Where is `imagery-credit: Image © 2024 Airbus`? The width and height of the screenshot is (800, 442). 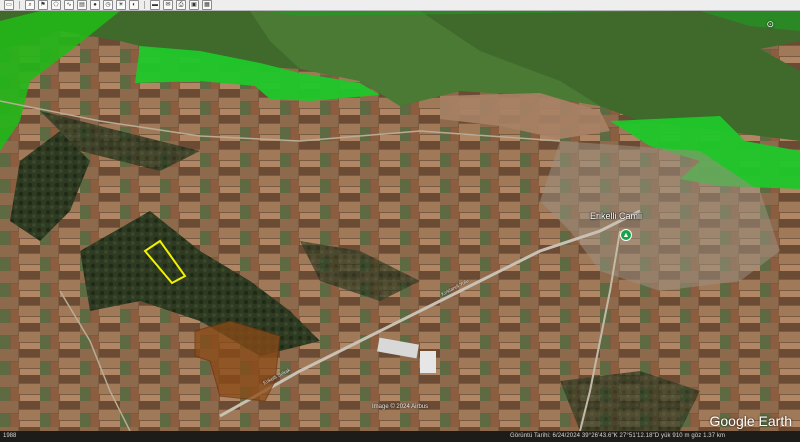 imagery-credit: Image © 2024 Airbus is located at coordinates (400, 407).